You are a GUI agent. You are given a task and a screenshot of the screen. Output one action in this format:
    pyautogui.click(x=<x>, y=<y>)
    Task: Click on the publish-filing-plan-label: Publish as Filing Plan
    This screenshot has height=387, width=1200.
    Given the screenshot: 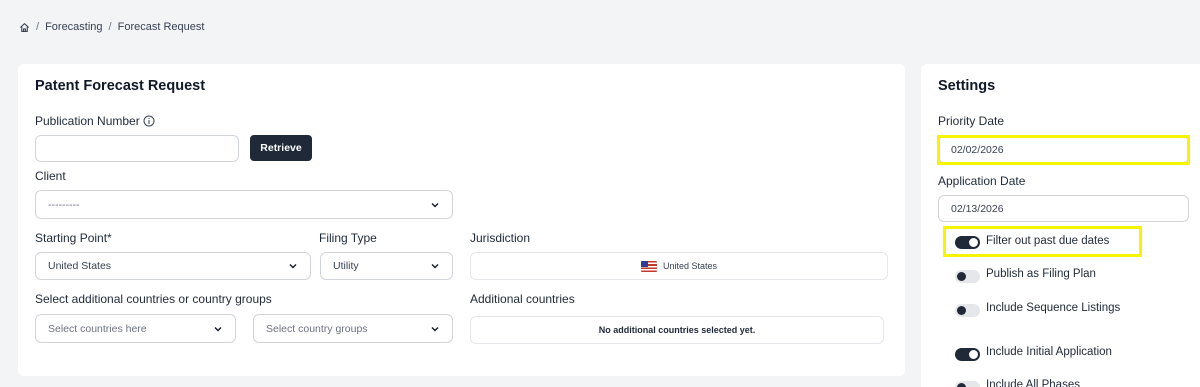 What is the action you would take?
    pyautogui.click(x=1041, y=274)
    